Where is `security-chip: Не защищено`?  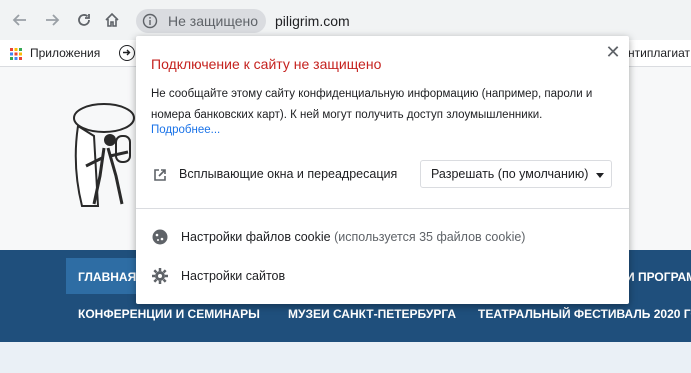 security-chip: Не защищено is located at coordinates (201, 21).